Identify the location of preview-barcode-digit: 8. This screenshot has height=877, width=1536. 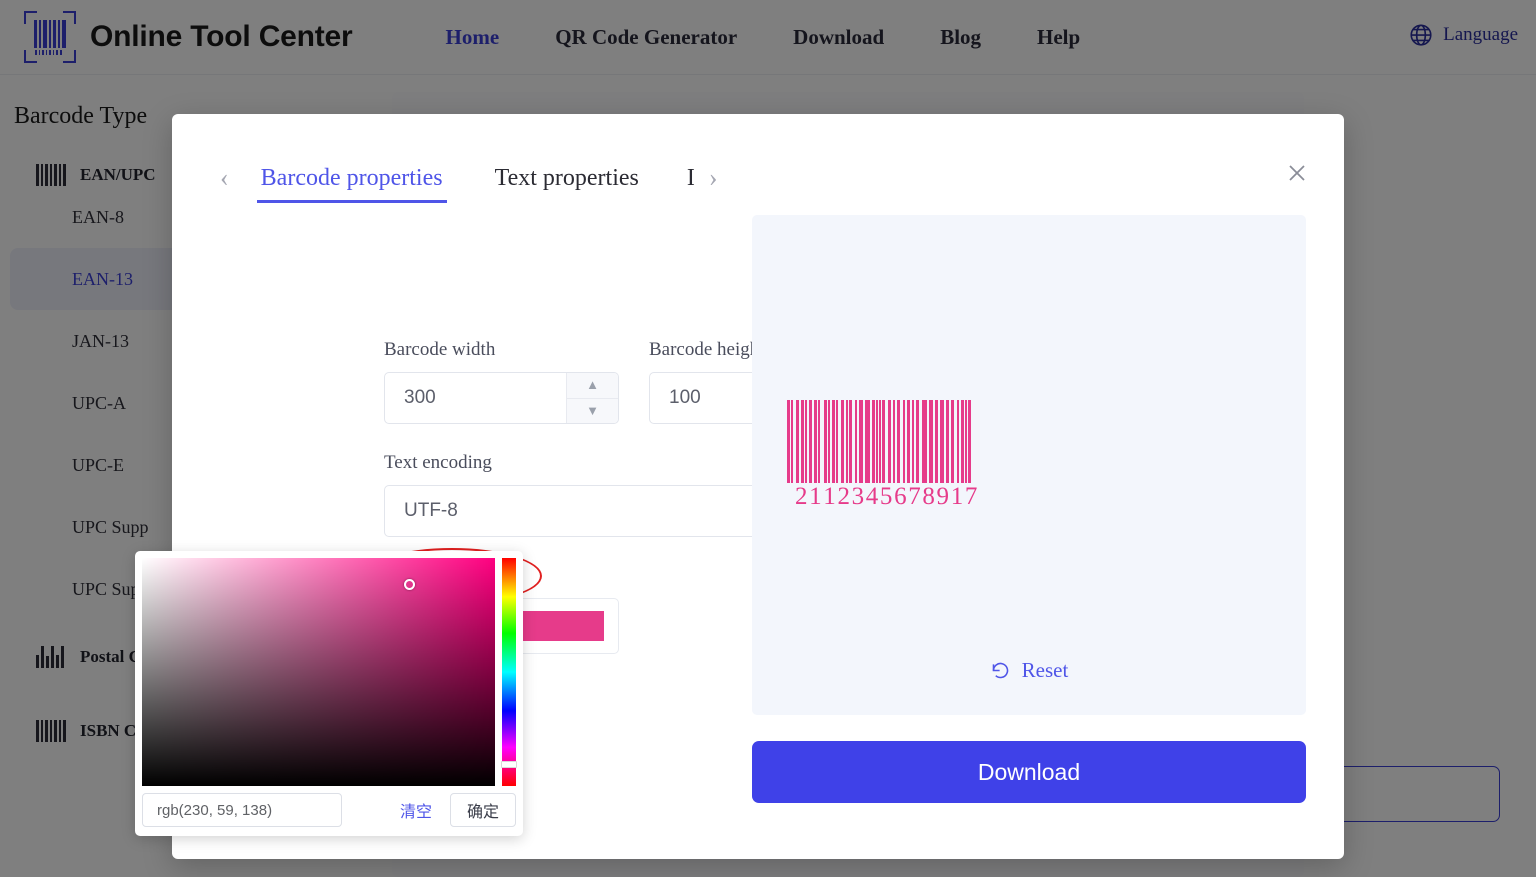
(928, 496).